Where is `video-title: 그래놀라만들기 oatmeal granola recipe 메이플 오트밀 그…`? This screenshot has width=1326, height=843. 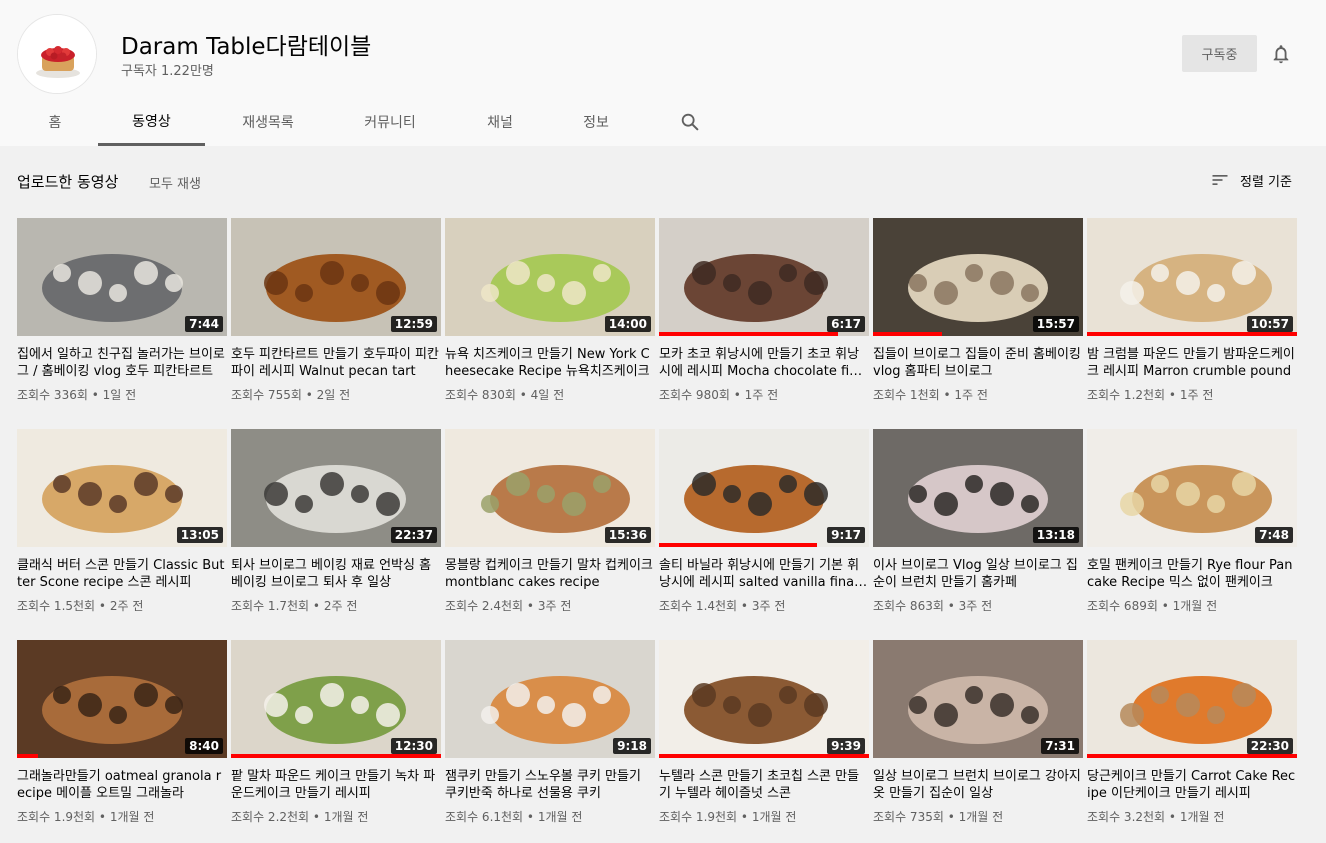 video-title: 그래놀라만들기 oatmeal granola recipe 메이플 오트밀 그… is located at coordinates (122, 785).